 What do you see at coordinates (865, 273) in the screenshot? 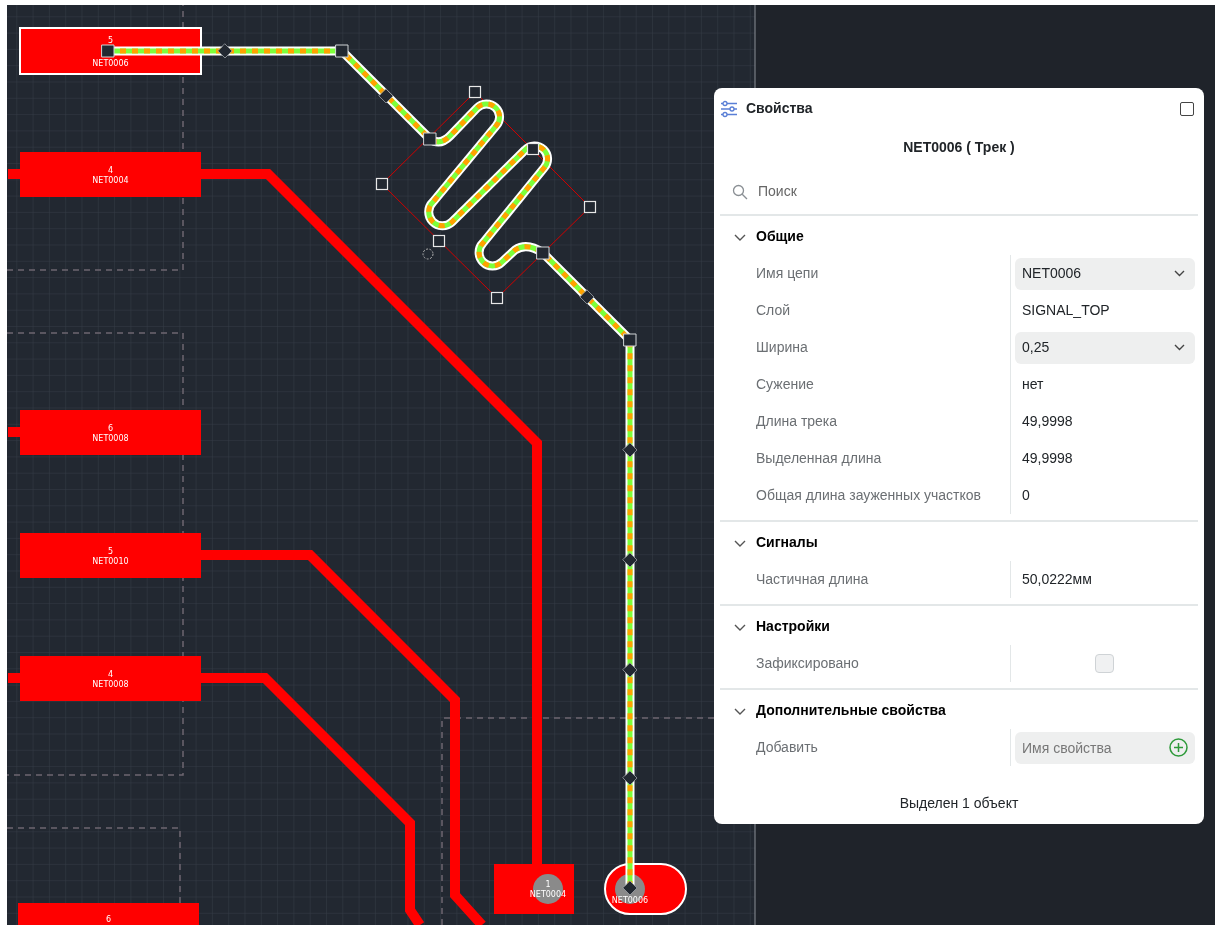
I see `property-label: Имя цепи` at bounding box center [865, 273].